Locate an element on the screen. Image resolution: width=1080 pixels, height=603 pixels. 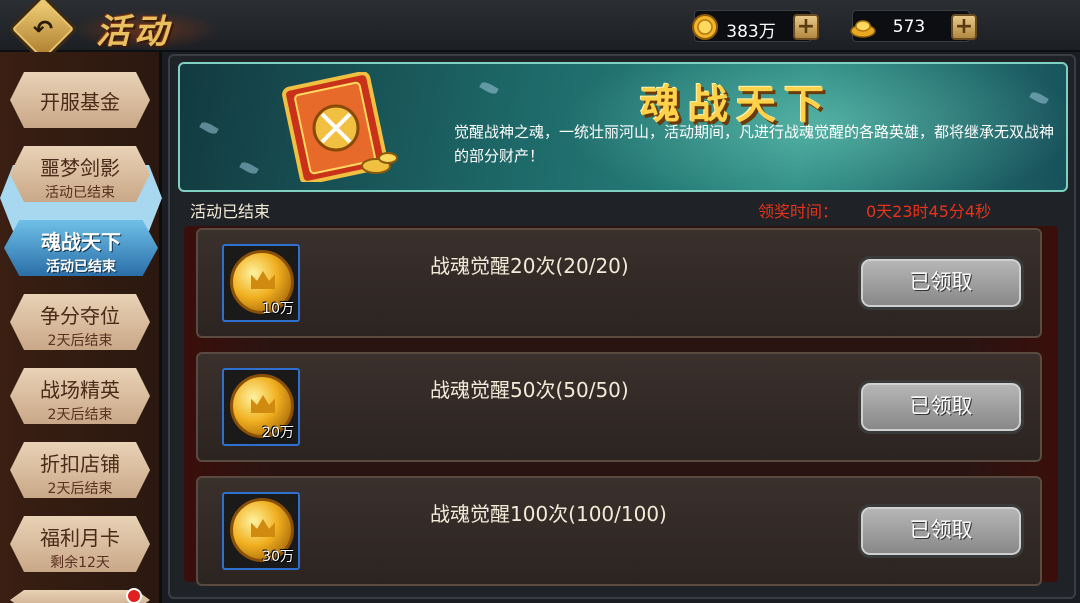
task-row: 30万 战魂觉醒100次(100/100) 已领取 is located at coordinates (619, 531).